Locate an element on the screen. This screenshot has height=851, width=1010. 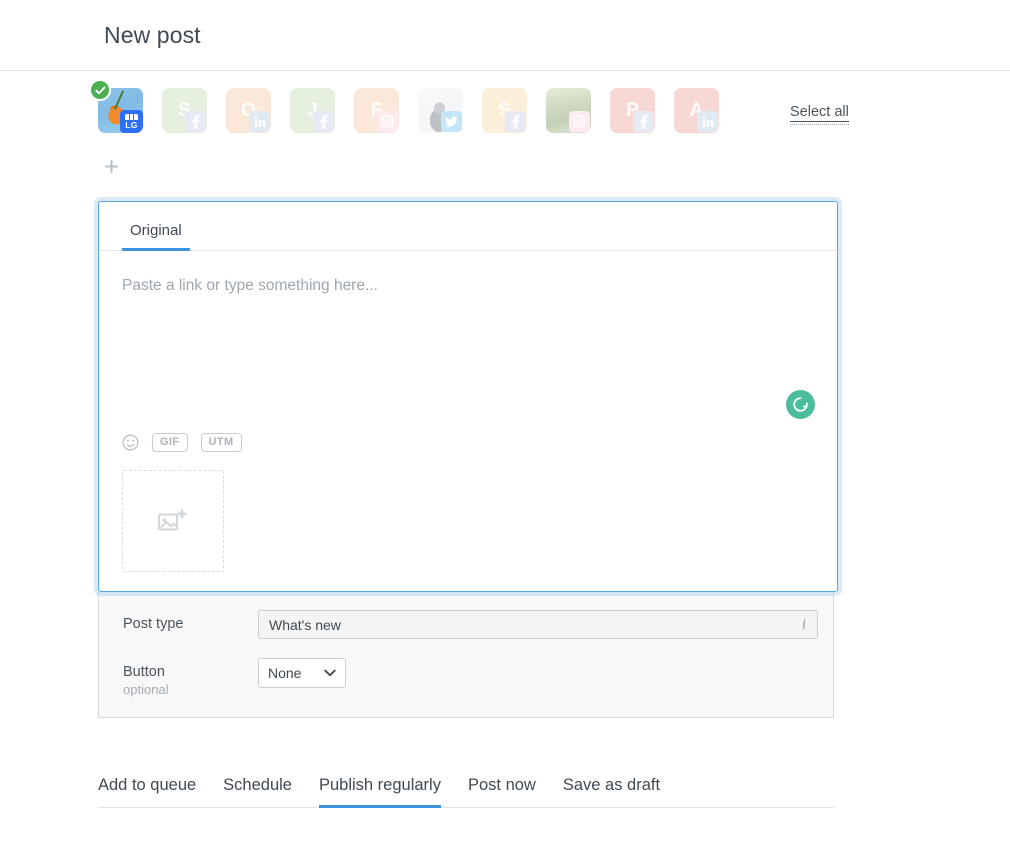
post-type-select: What's new i is located at coordinates (538, 624).